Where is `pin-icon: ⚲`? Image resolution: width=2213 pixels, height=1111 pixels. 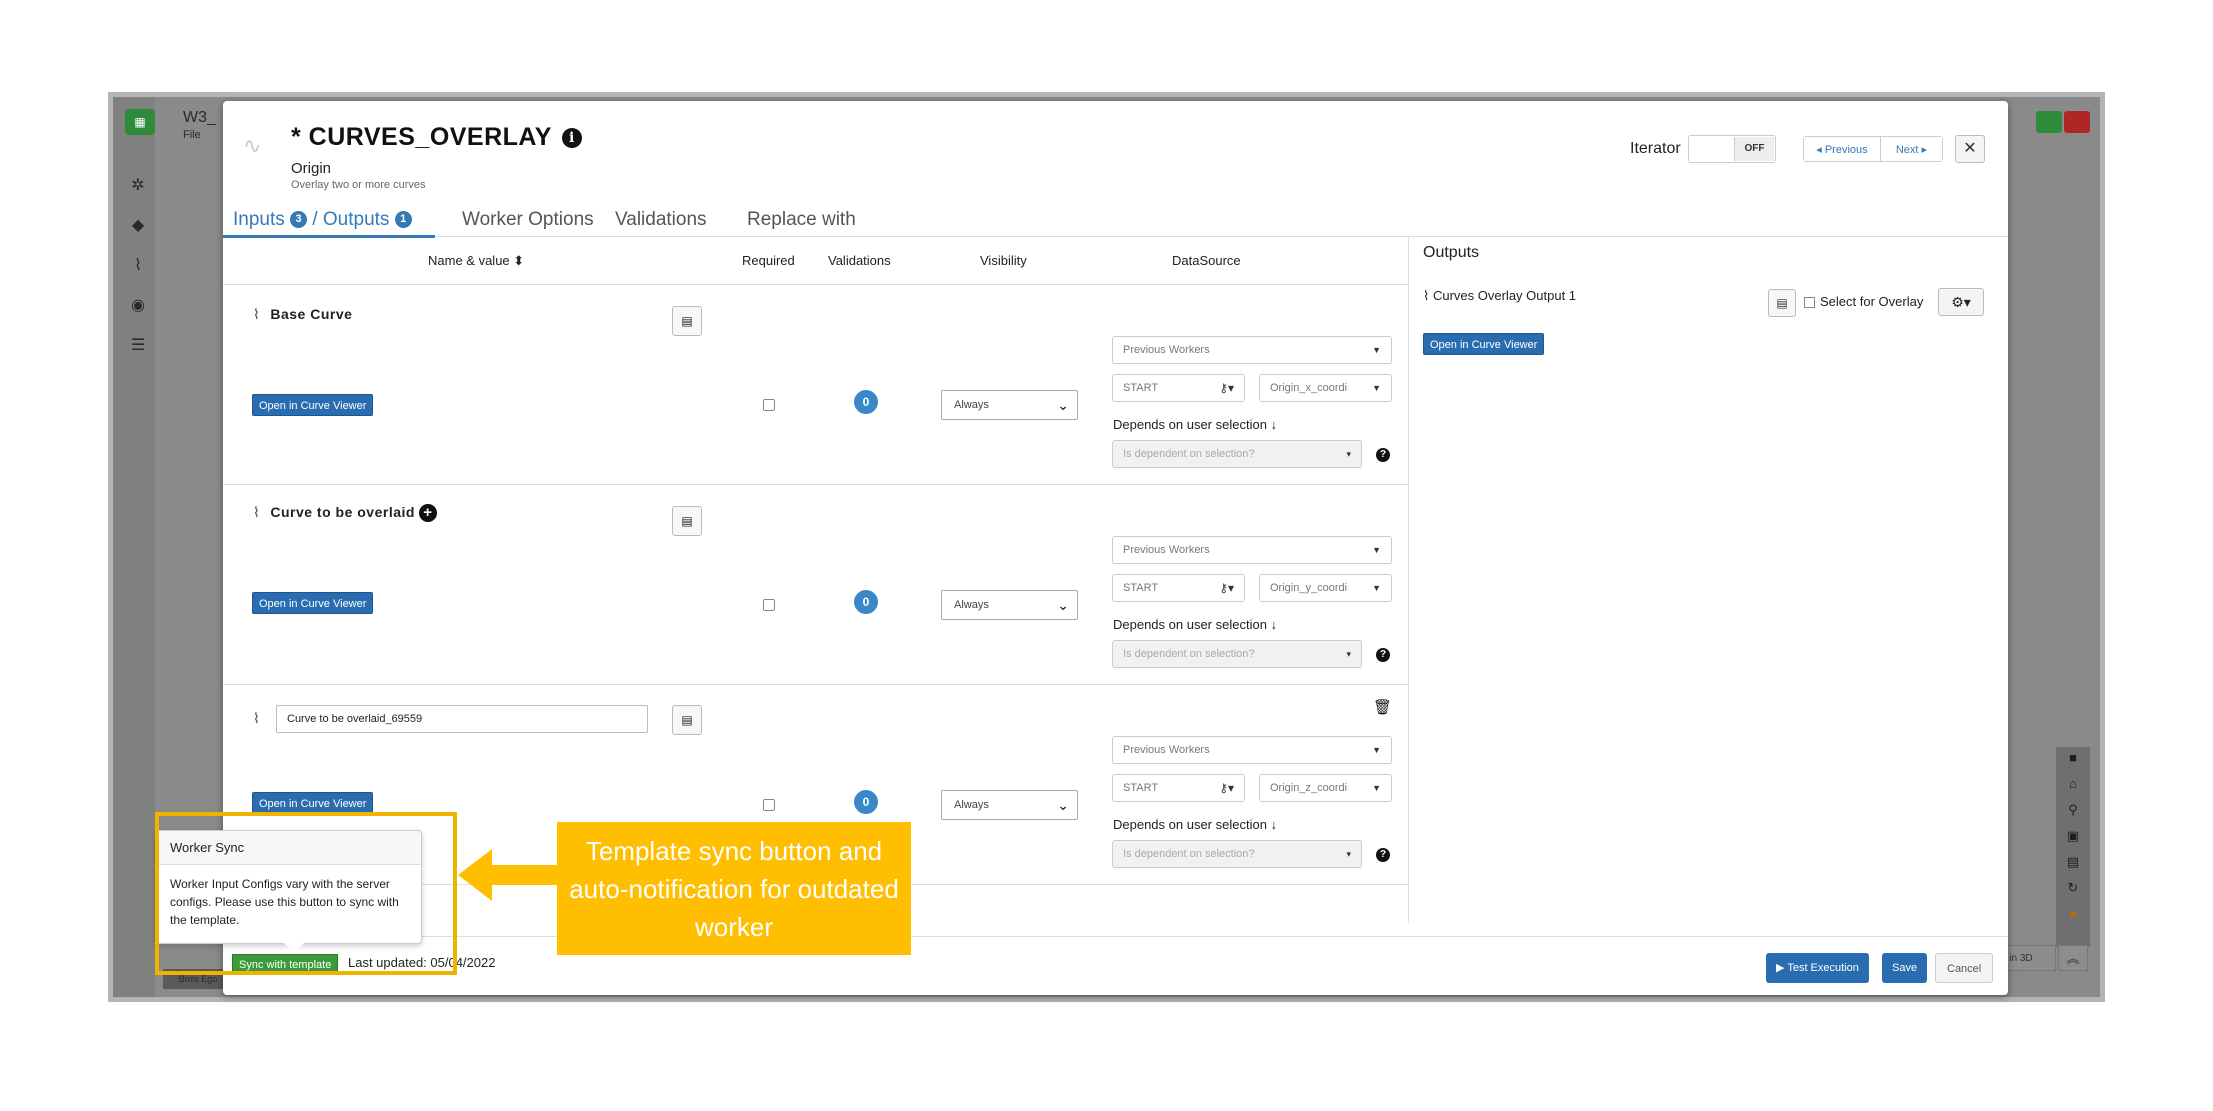
pin-icon: ⚲ is located at coordinates (2073, 809).